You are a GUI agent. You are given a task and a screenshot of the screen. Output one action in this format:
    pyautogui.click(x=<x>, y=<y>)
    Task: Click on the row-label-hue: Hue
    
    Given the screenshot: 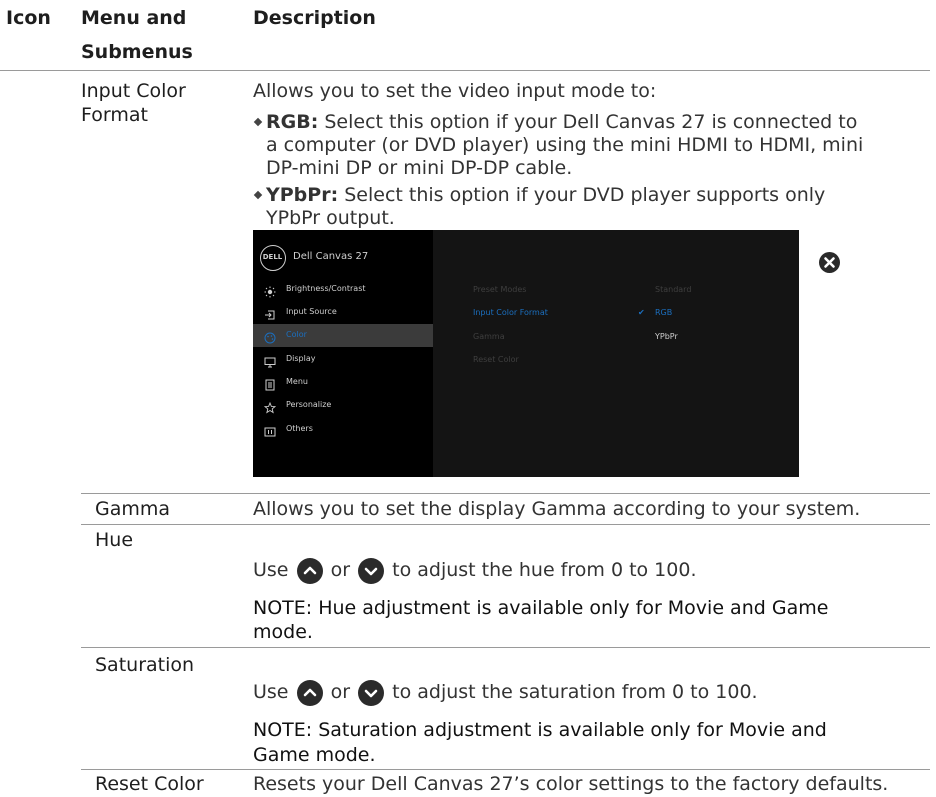 What is the action you would take?
    pyautogui.click(x=114, y=540)
    